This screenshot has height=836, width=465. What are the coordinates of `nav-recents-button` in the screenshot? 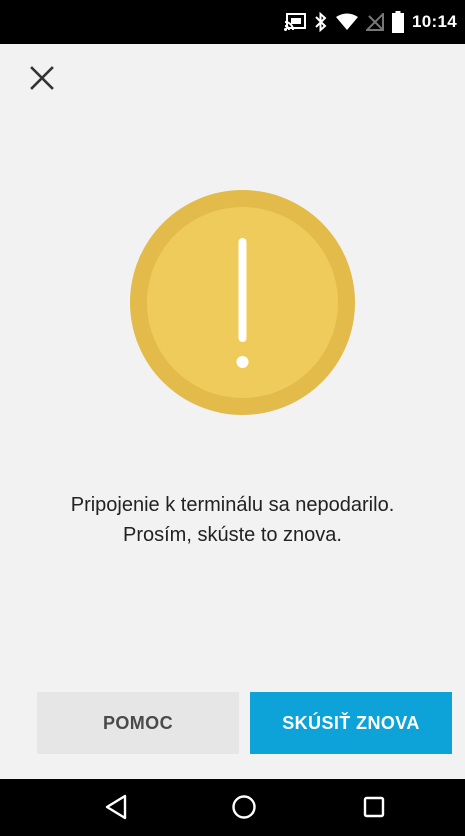 It's located at (374, 807).